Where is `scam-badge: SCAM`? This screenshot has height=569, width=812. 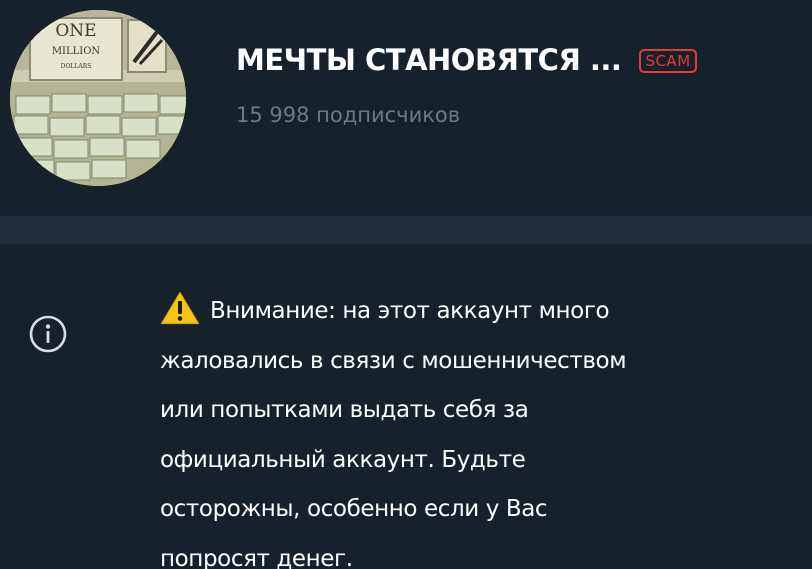 scam-badge: SCAM is located at coordinates (668, 61).